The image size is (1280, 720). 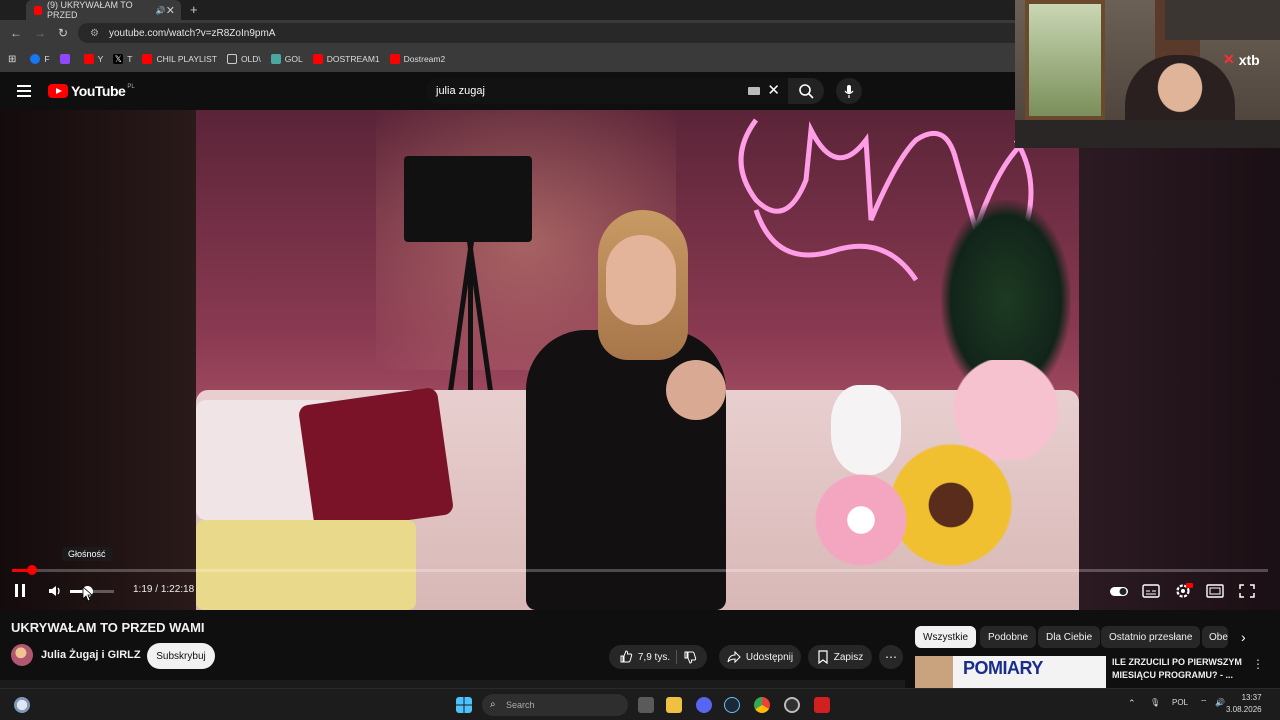 I want to click on apps-grid-icon: ⊞, so click(x=12, y=59).